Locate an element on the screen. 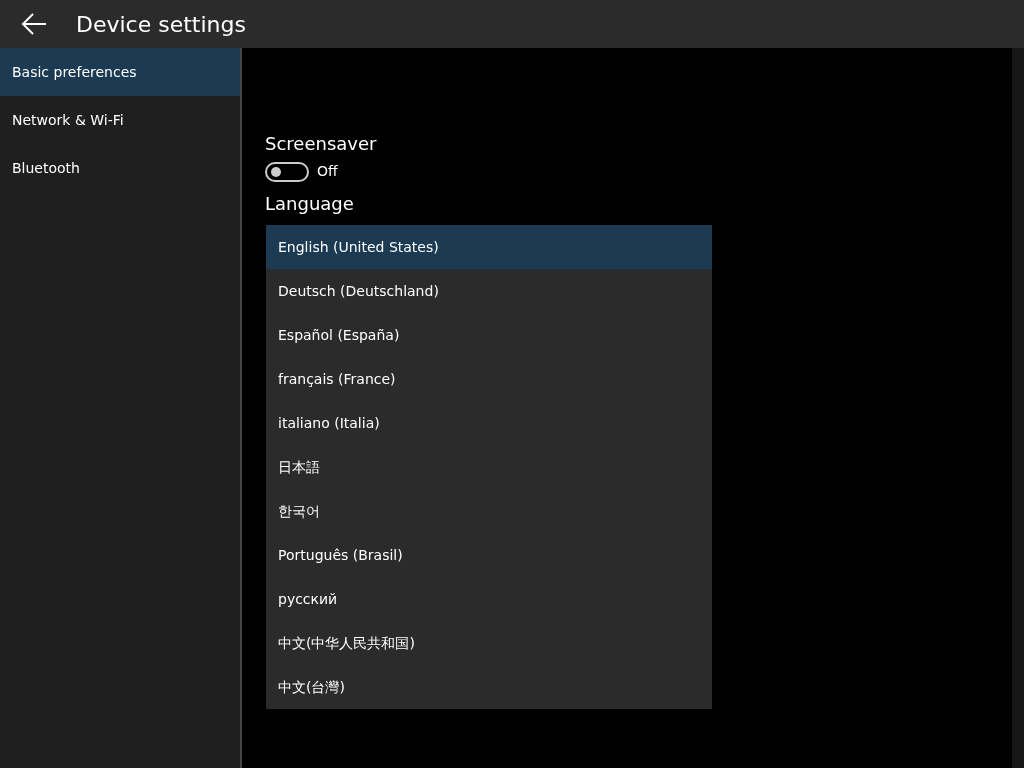  language-option: Español (España) is located at coordinates (489, 335).